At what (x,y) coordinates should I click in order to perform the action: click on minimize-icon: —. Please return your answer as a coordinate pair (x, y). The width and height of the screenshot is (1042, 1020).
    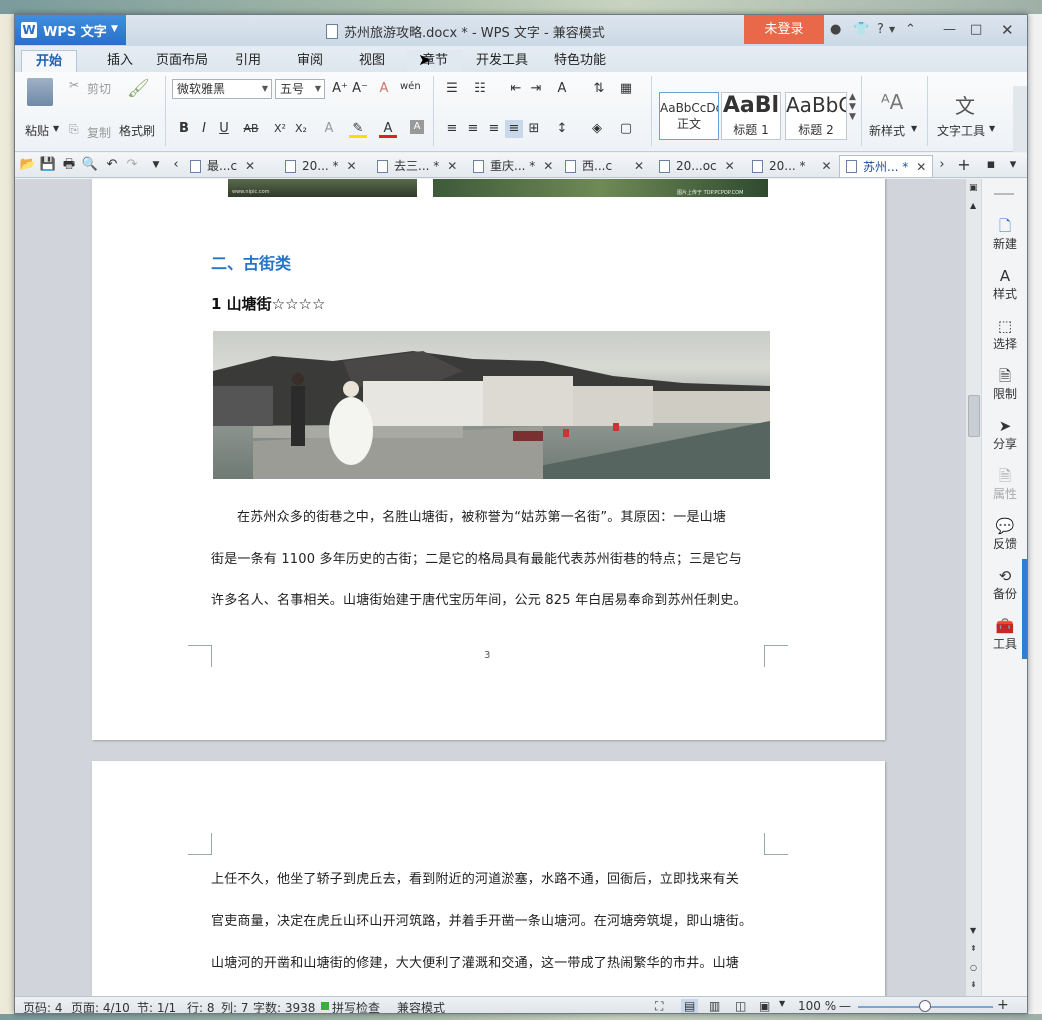
    Looking at the image, I should click on (949, 30).